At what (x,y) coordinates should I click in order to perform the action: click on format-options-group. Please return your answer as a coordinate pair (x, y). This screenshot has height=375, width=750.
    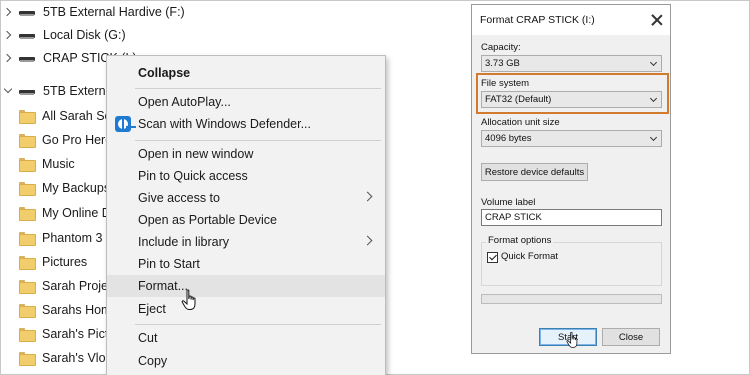
    Looking at the image, I should click on (571, 264).